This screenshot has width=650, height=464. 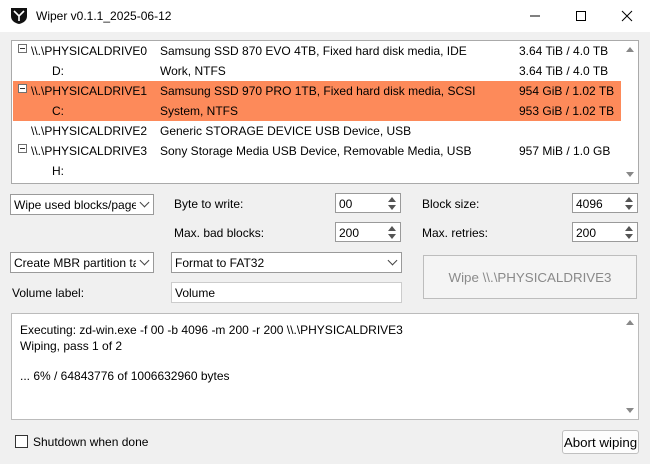 I want to click on partition-table-select: Create MBR partition ta, so click(x=82, y=262).